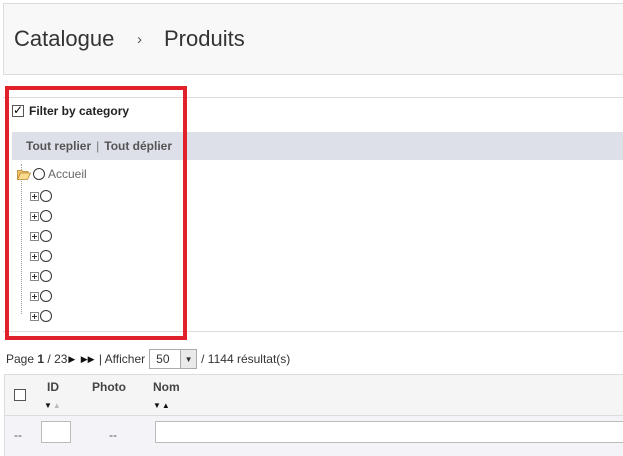  Describe the element at coordinates (246, 359) in the screenshot. I see `results-count: / 1144 résultat(s)` at that location.